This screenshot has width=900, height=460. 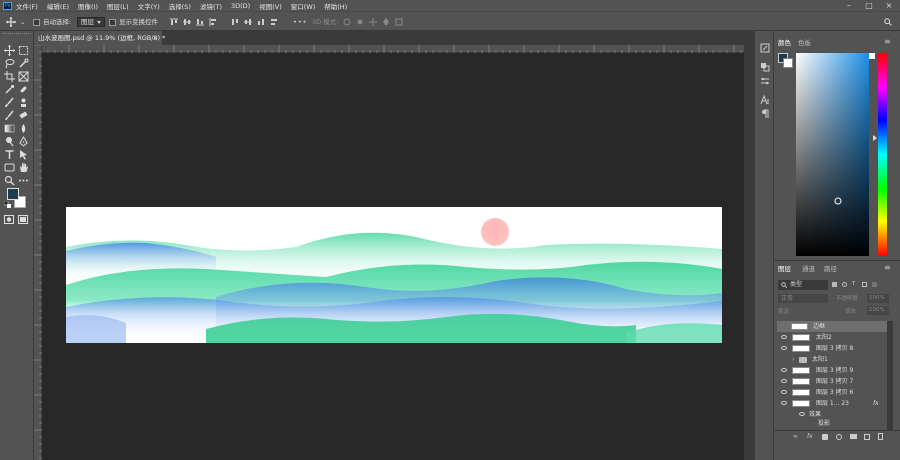 I want to click on menu-edit: 编辑(E), so click(x=58, y=6).